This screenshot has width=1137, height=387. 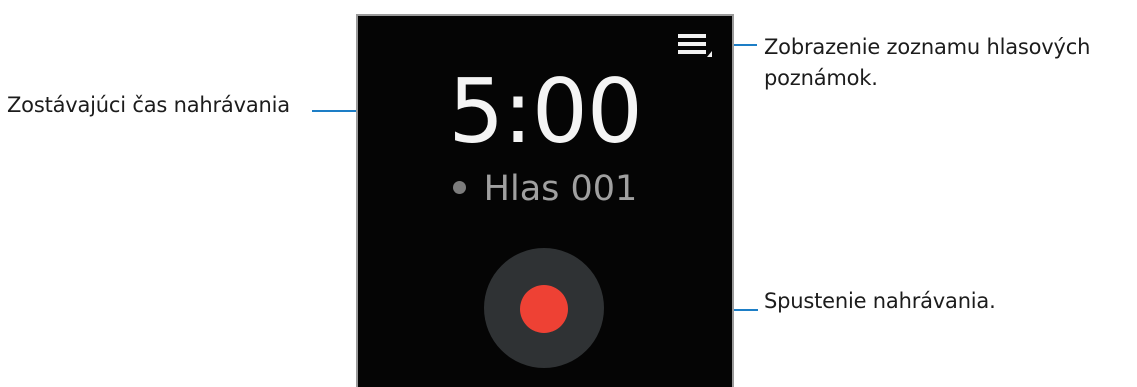 I want to click on callout-voice-list-line2: poznámok., so click(x=821, y=78).